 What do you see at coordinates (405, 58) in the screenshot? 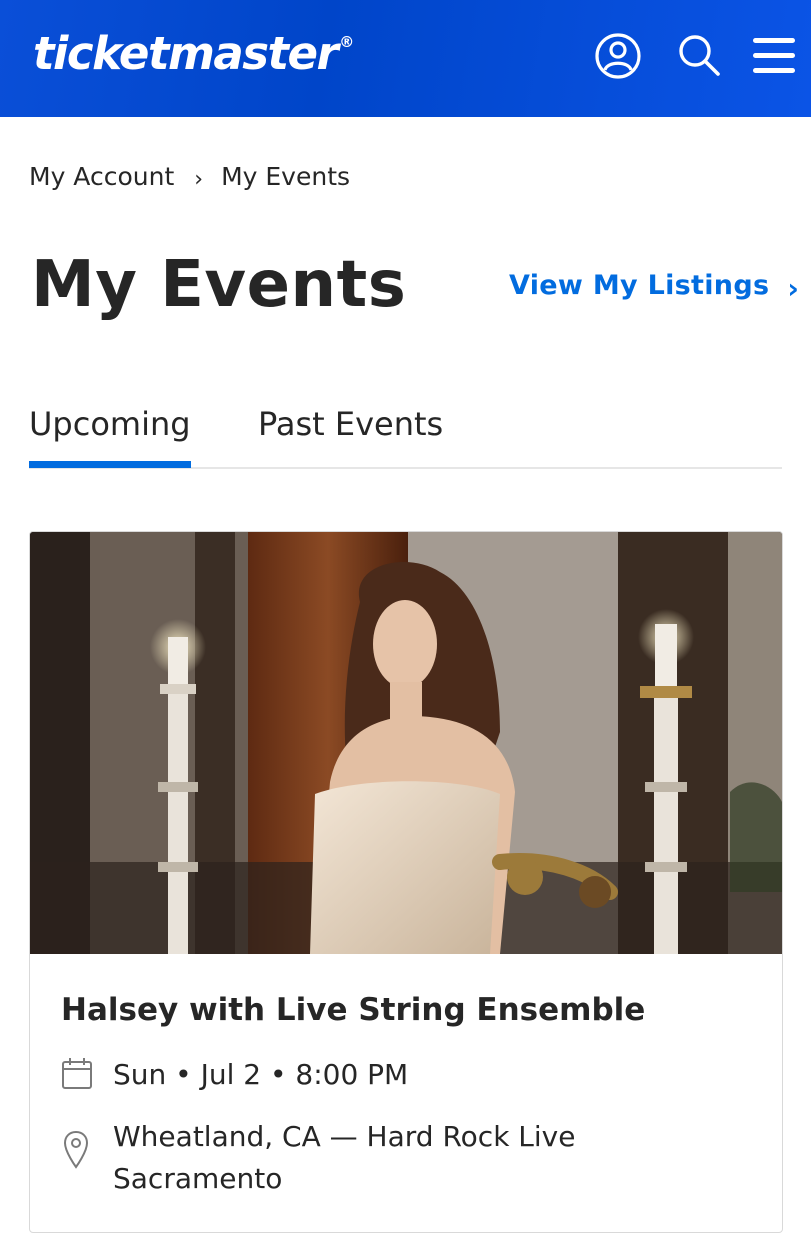
I see `top-navigation-bar: ticketmaster ®` at bounding box center [405, 58].